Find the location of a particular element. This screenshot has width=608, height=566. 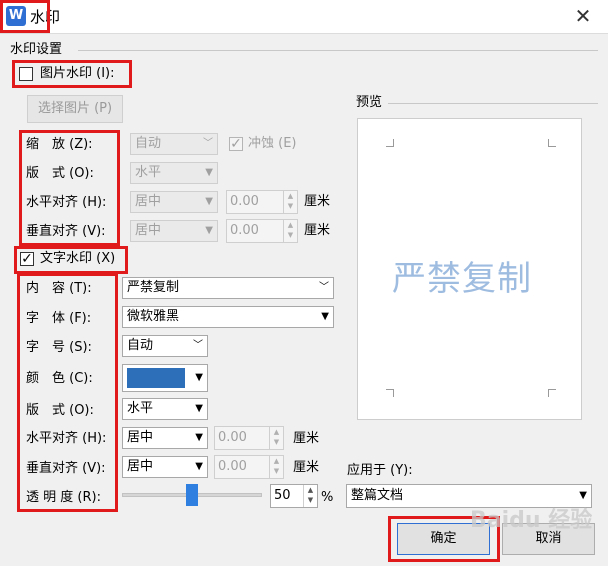

picture-valign-unit: 厘米 is located at coordinates (317, 230).